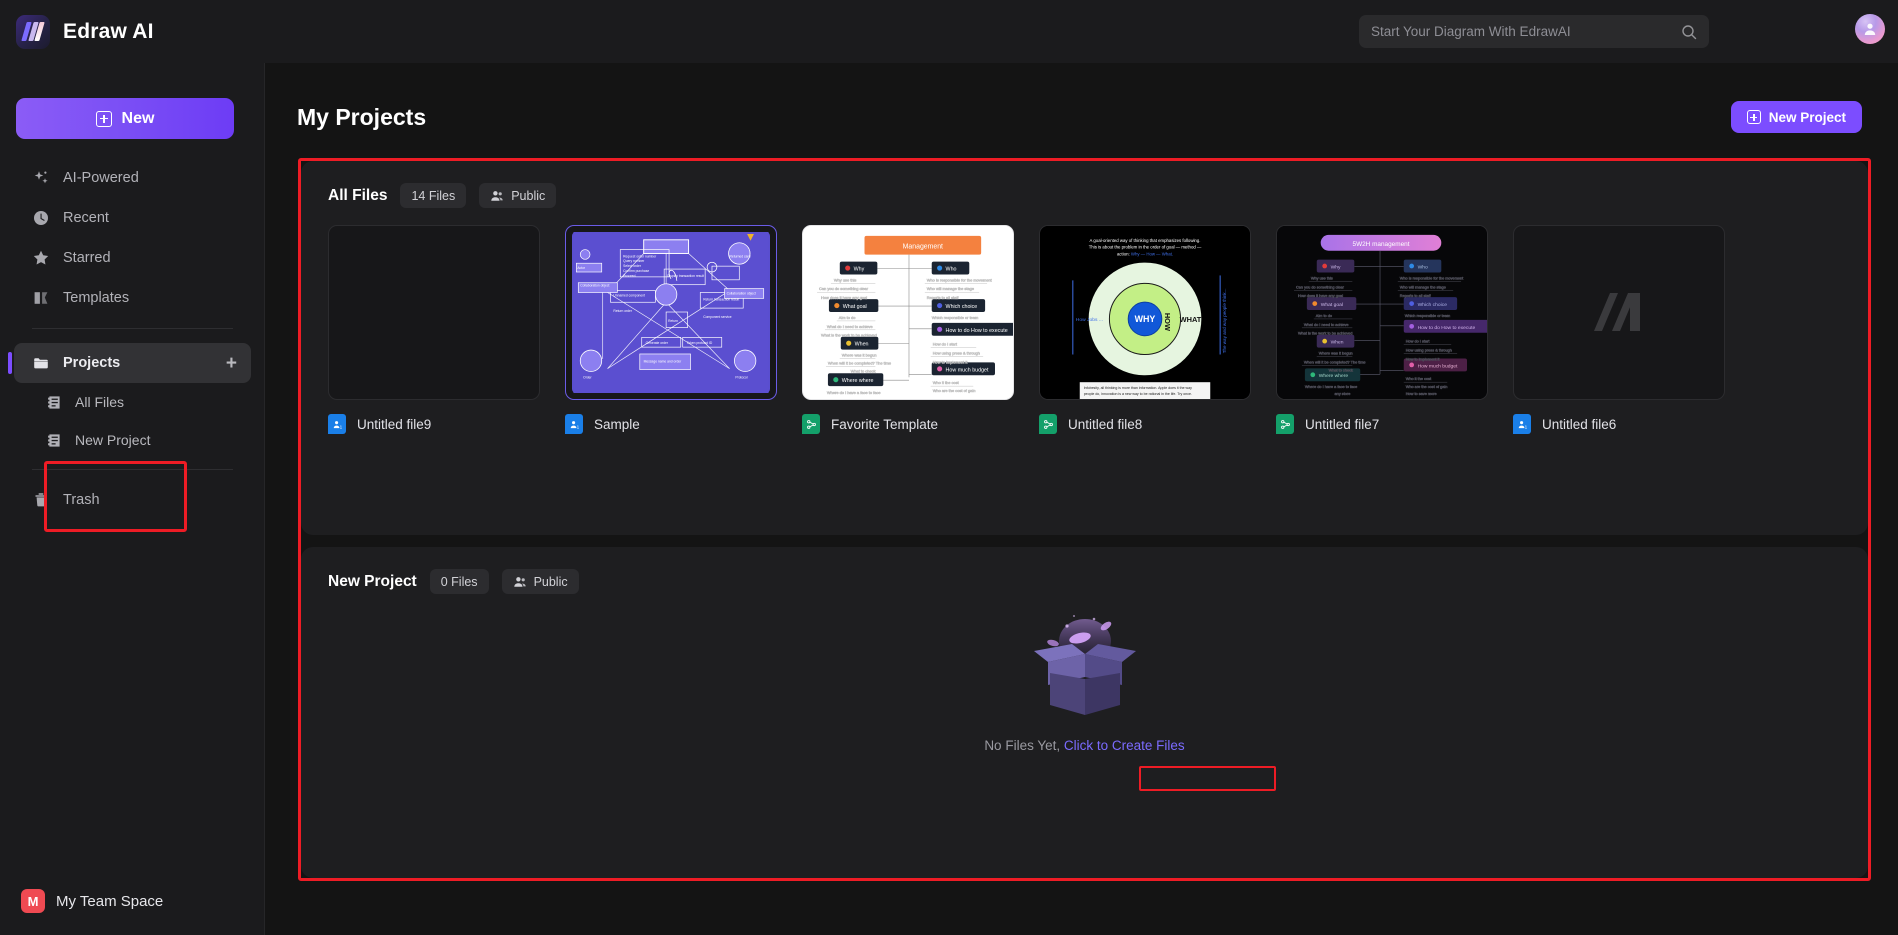  What do you see at coordinates (574, 424) in the screenshot?
I see `file-type-icon: 1` at bounding box center [574, 424].